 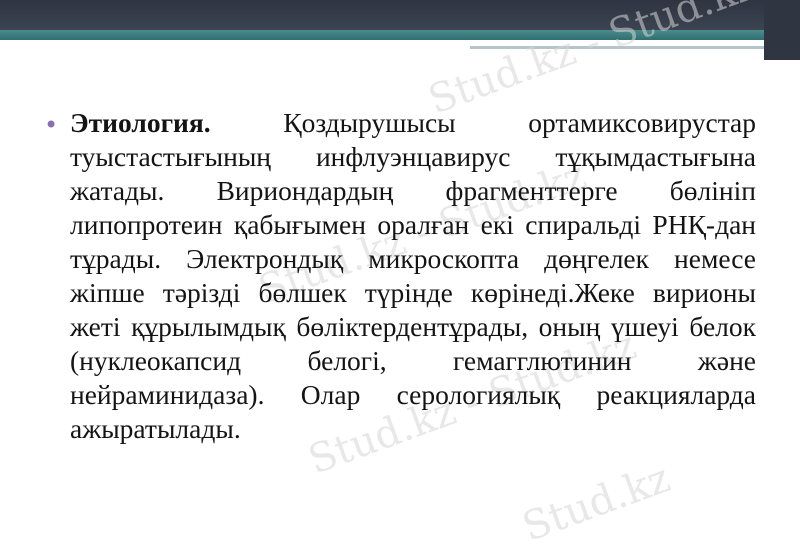 What do you see at coordinates (140, 122) in the screenshot?
I see `paragraph-lead: Этиология.` at bounding box center [140, 122].